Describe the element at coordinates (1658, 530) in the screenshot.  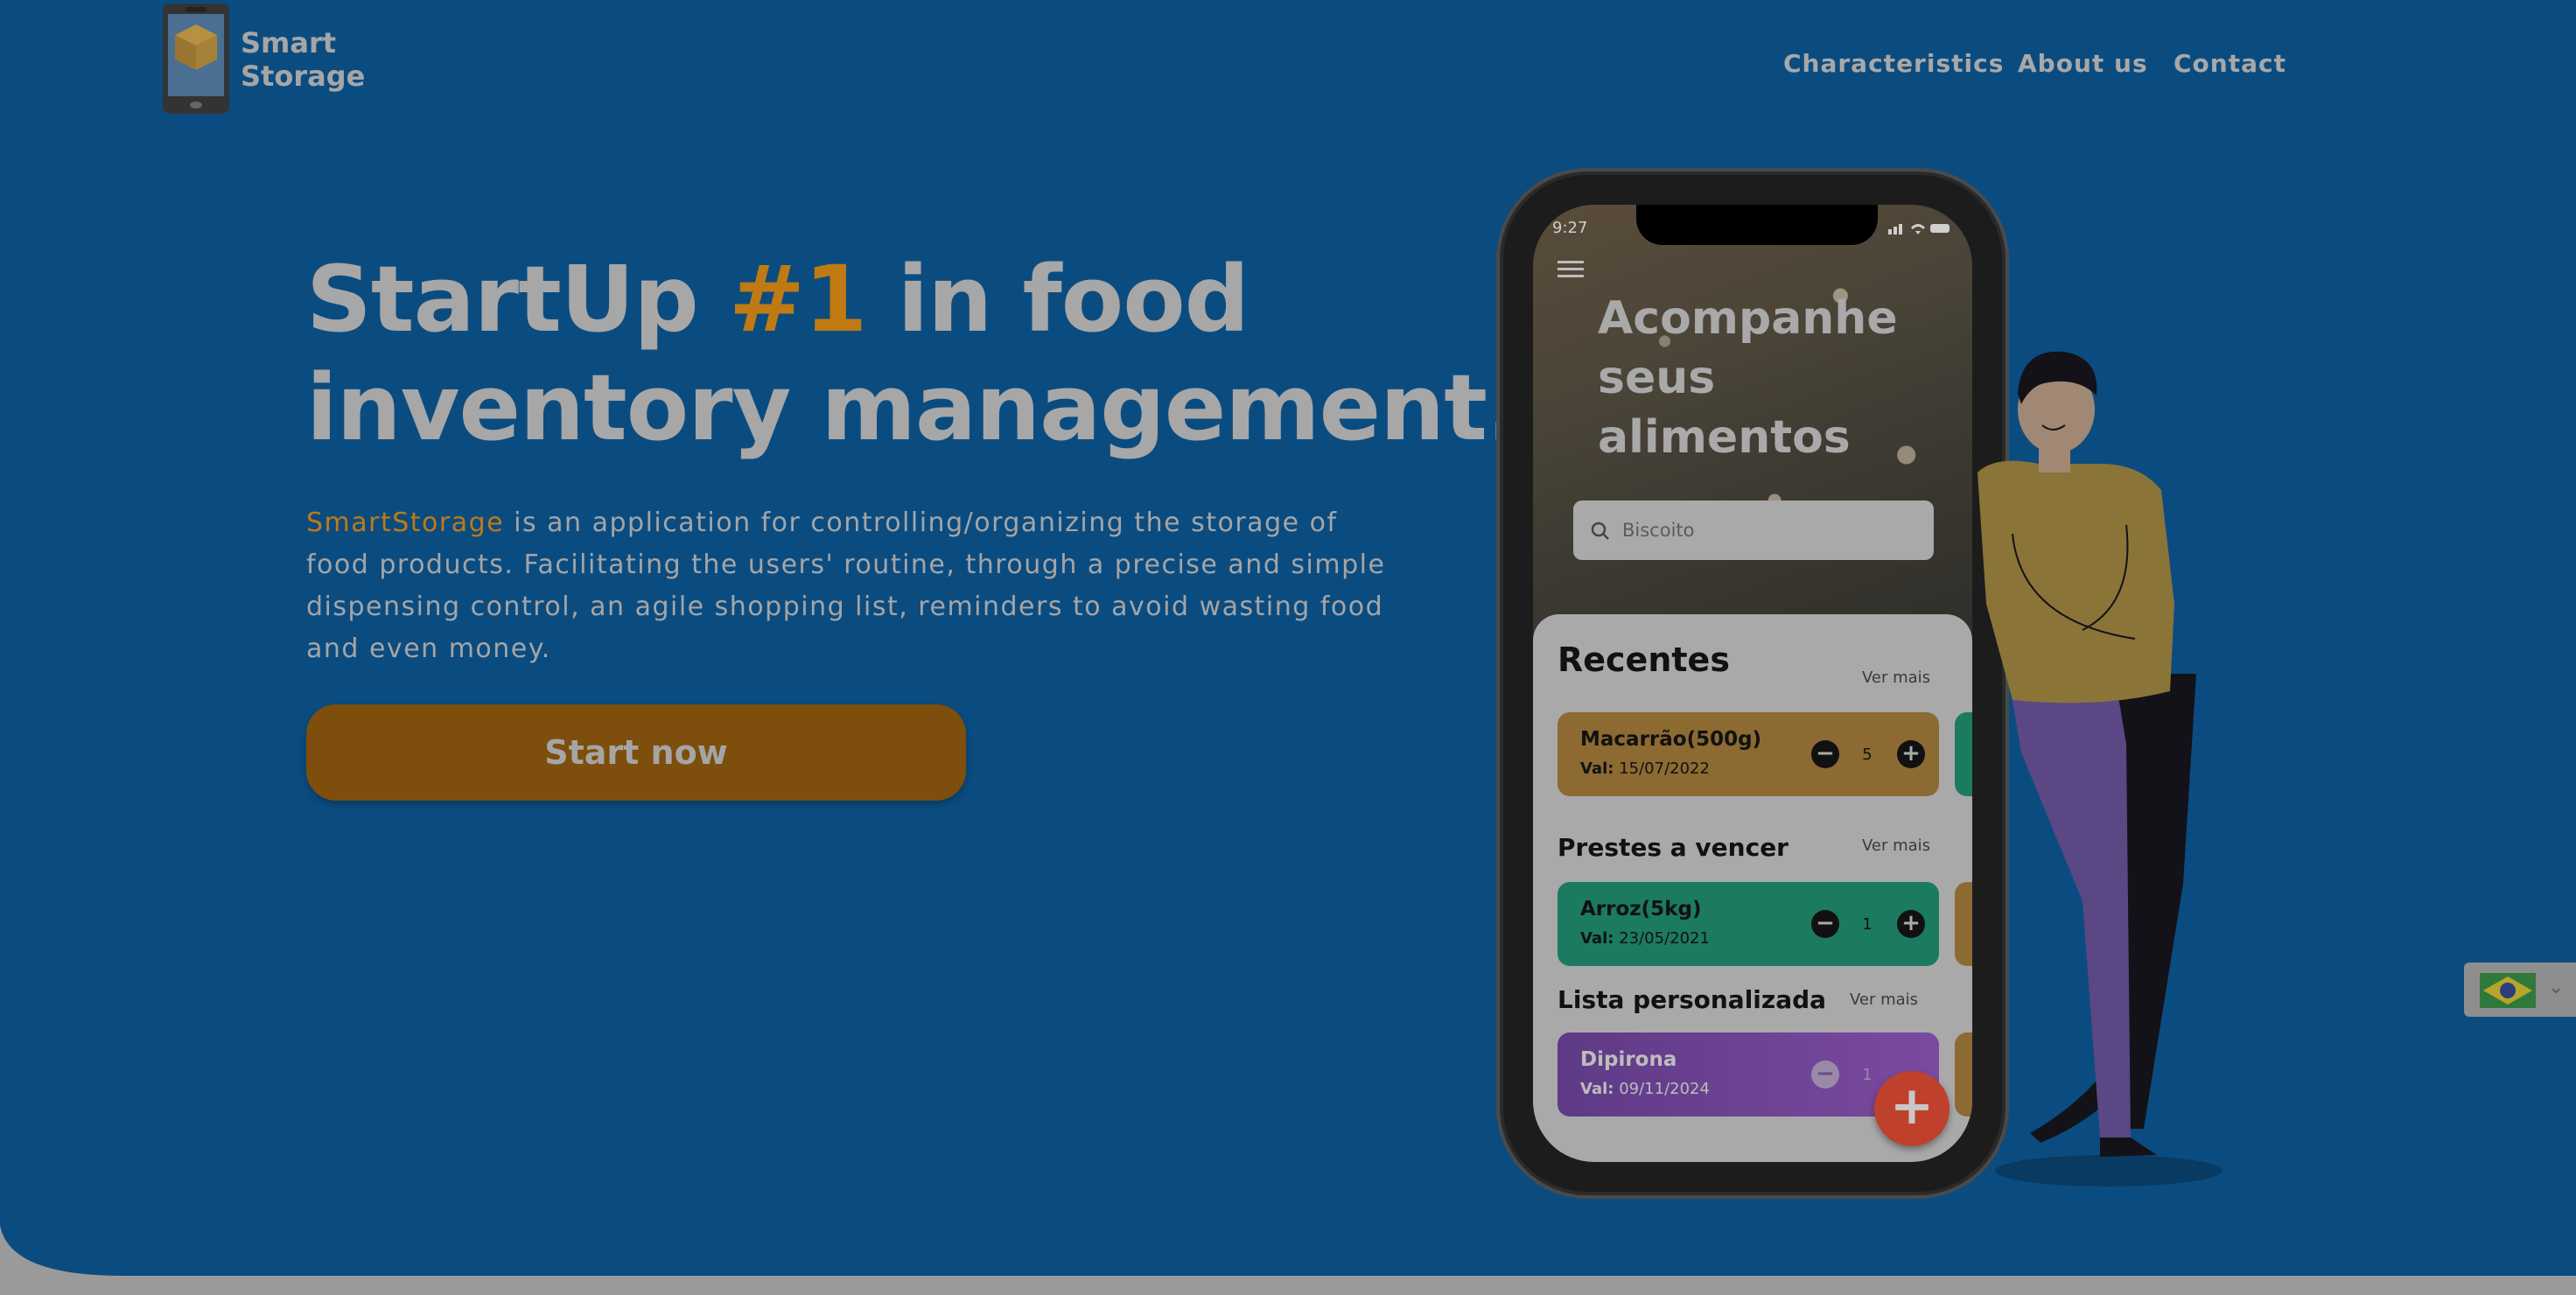
I see `search-placeholder: Biscoito` at that location.